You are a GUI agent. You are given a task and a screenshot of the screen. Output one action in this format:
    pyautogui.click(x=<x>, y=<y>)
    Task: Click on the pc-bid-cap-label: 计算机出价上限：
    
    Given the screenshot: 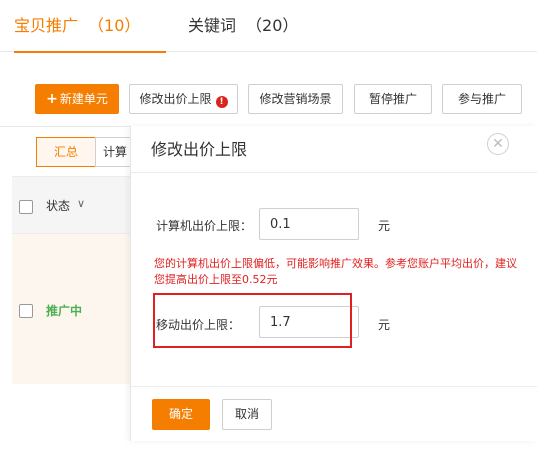 What is the action you would take?
    pyautogui.click(x=204, y=226)
    